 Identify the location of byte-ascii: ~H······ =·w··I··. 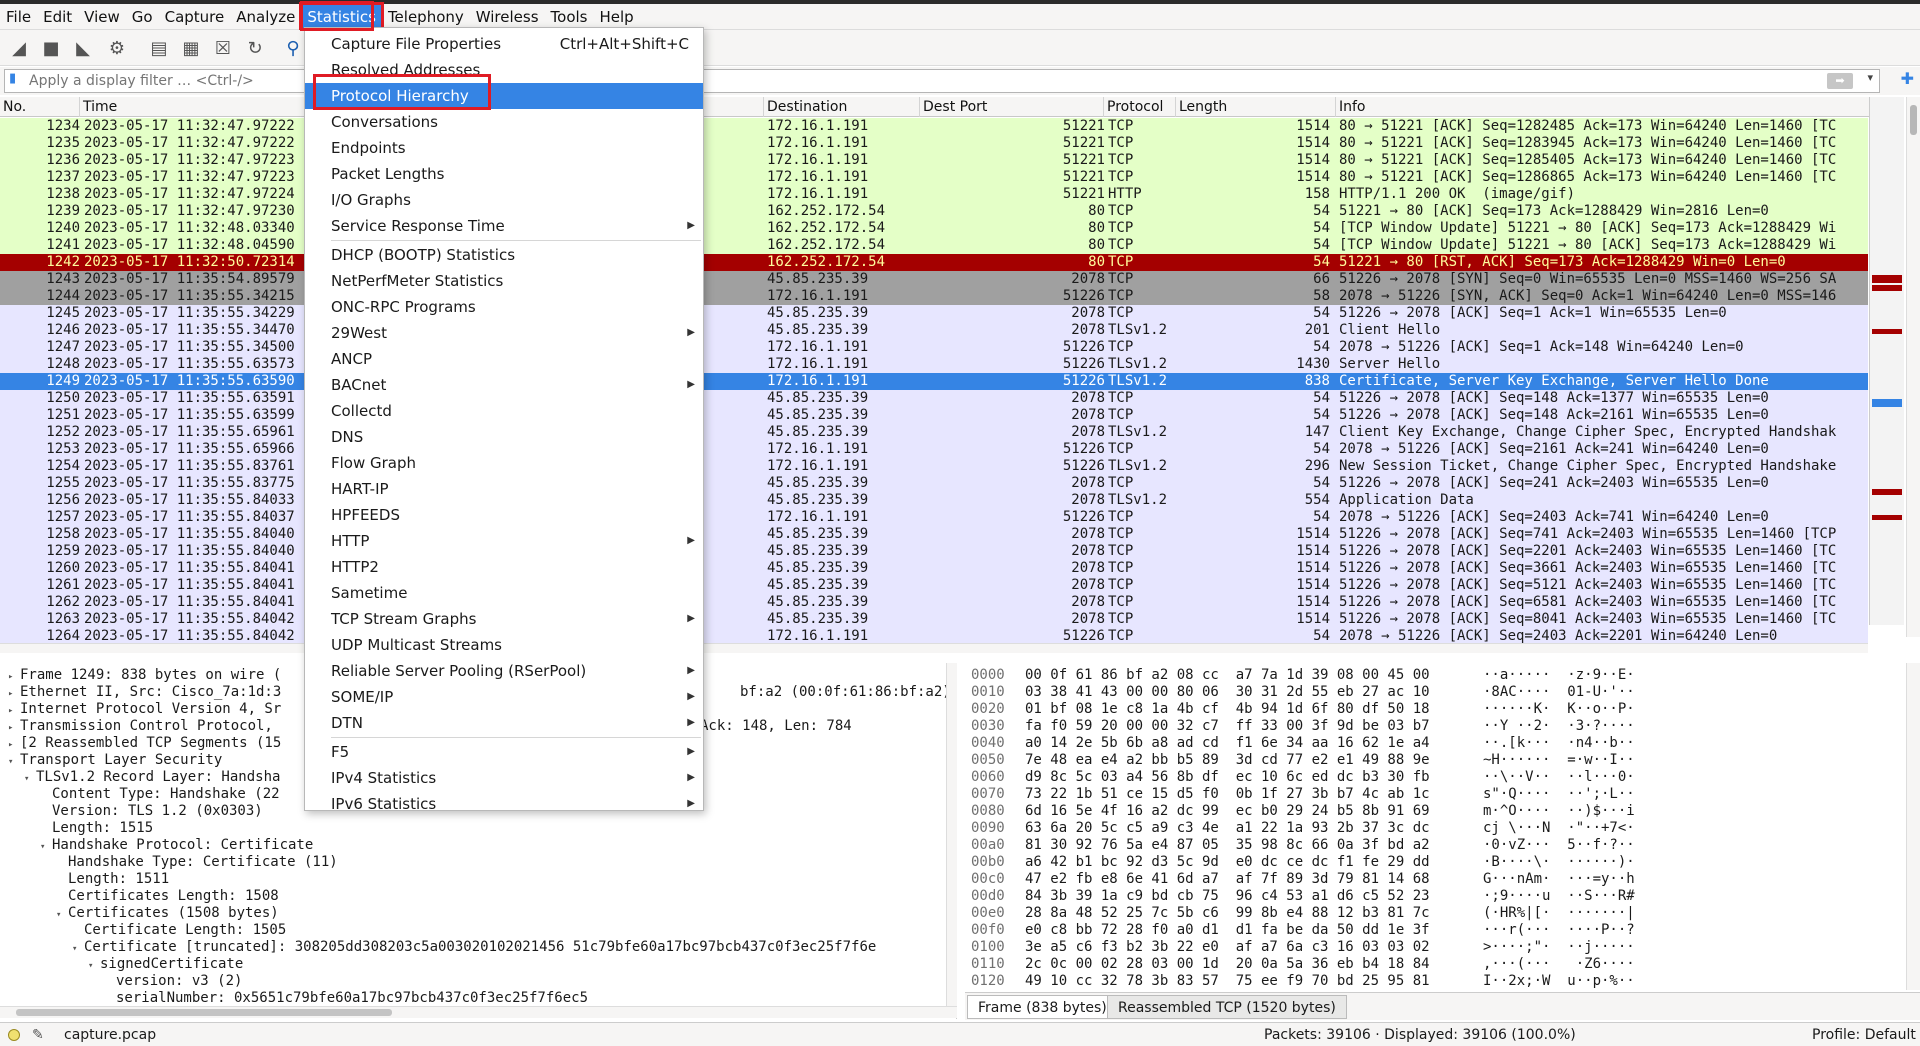
(1559, 760).